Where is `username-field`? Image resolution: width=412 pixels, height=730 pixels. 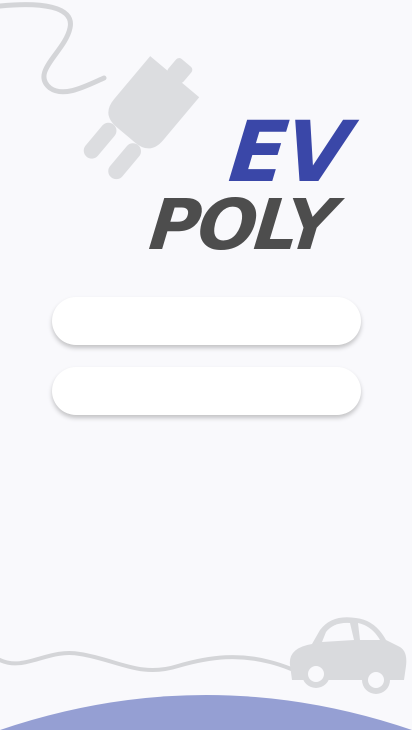
username-field is located at coordinates (206, 321).